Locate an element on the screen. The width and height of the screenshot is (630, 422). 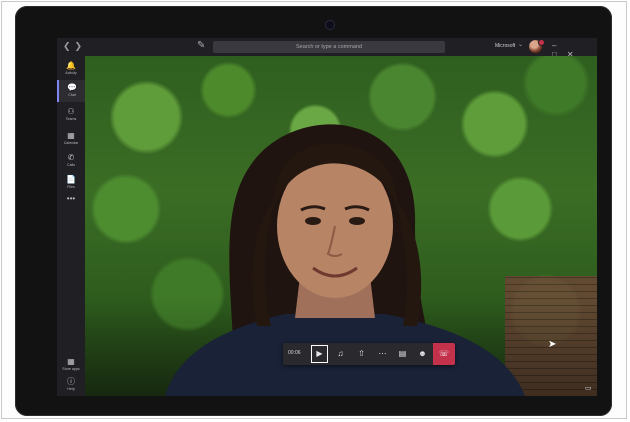
chat-button: ▤ is located at coordinates (402, 354).